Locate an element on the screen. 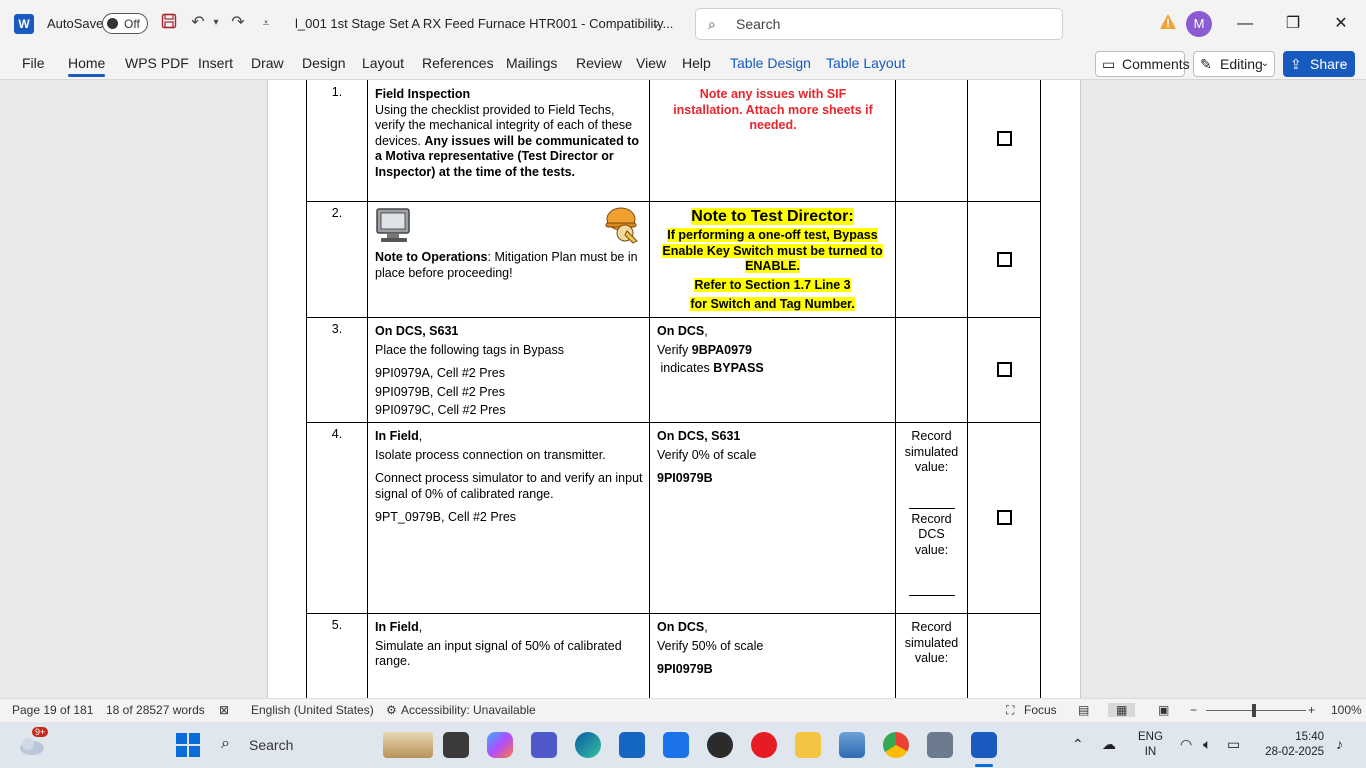  verify-cell: On DCS, S631 Verify 0% of scale 9PI0979B is located at coordinates (772, 518).